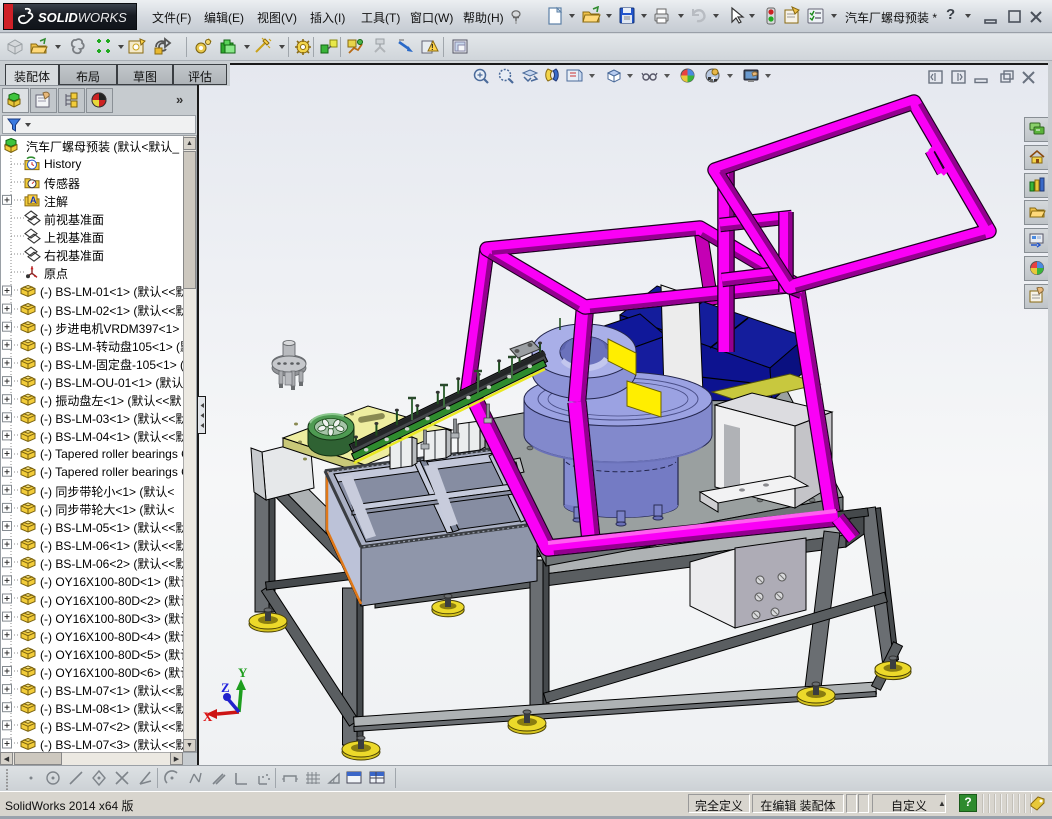 The width and height of the screenshot is (1052, 819). What do you see at coordinates (33, 200) in the screenshot?
I see `svg-text: A` at bounding box center [33, 200].